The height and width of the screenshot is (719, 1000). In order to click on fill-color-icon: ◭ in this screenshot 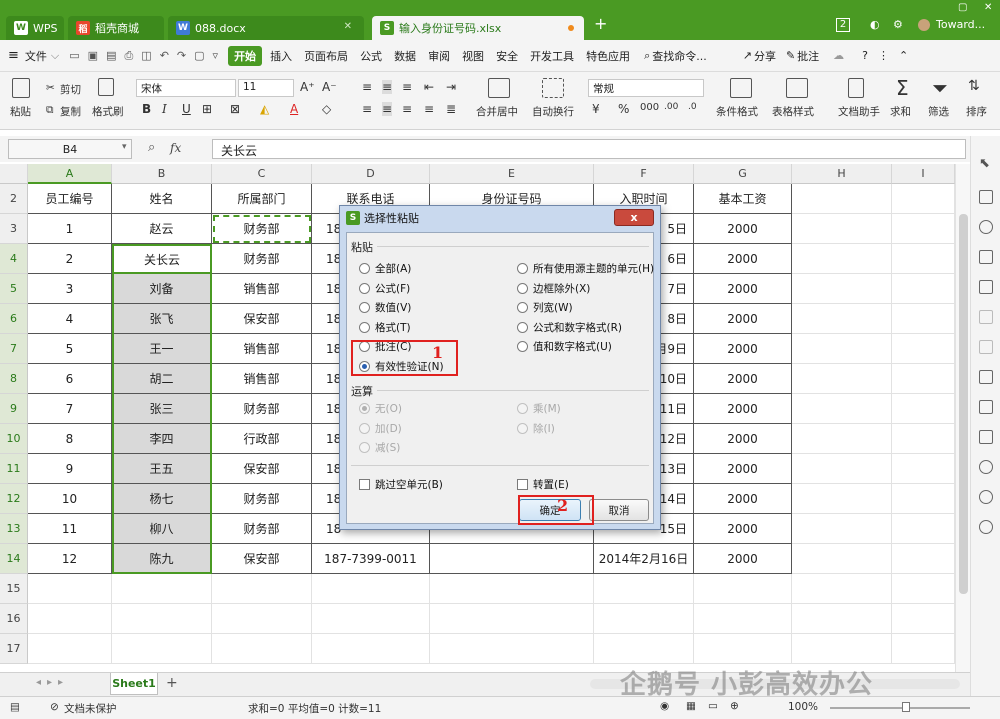, I will do `click(264, 109)`.